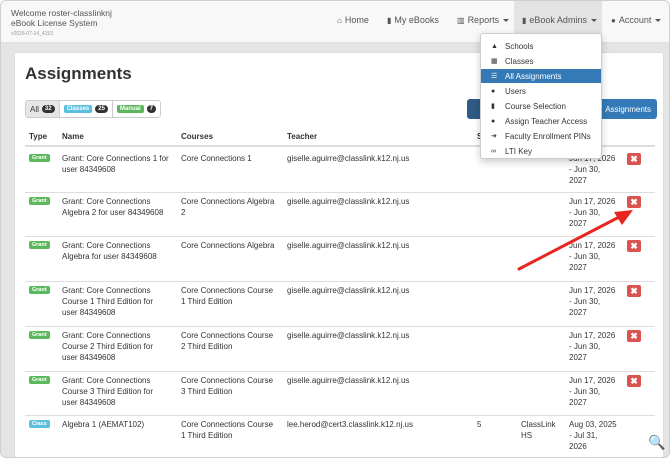  Describe the element at coordinates (575, 240) in the screenshot. I see `annotation-arrow` at that location.